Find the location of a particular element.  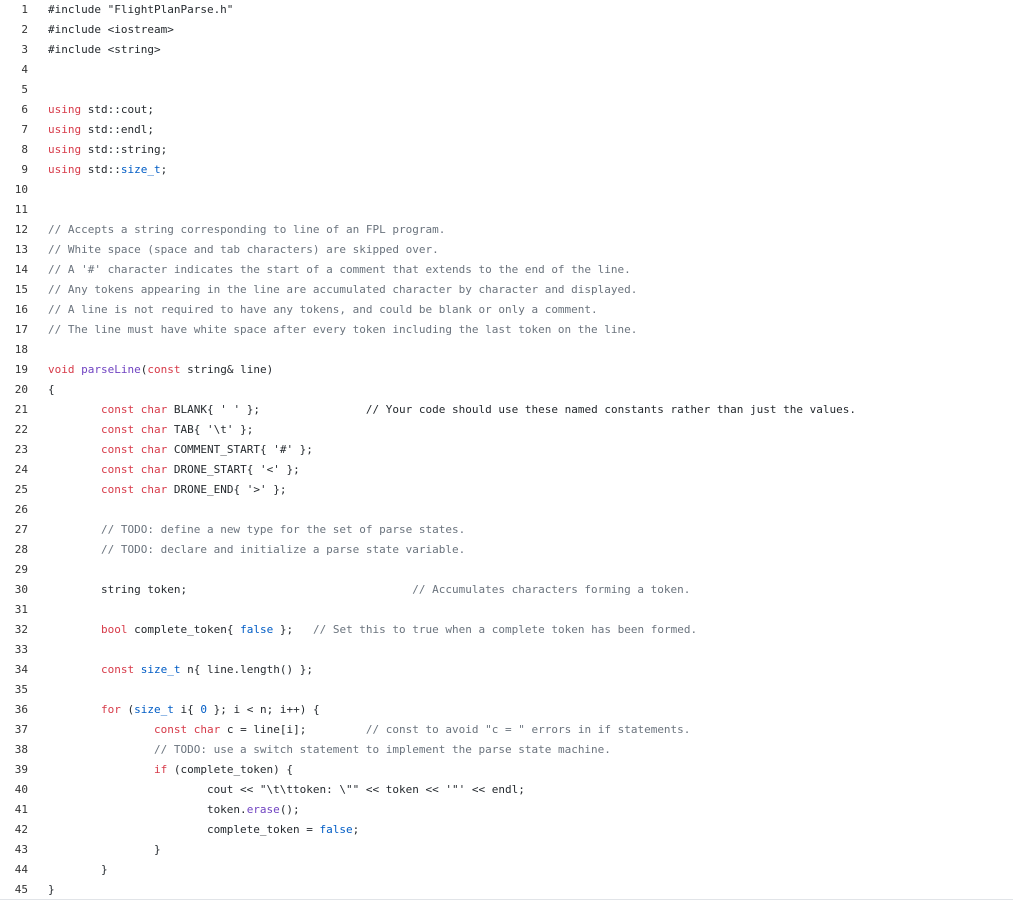

code-line: 8 using std::string; is located at coordinates (506, 150).